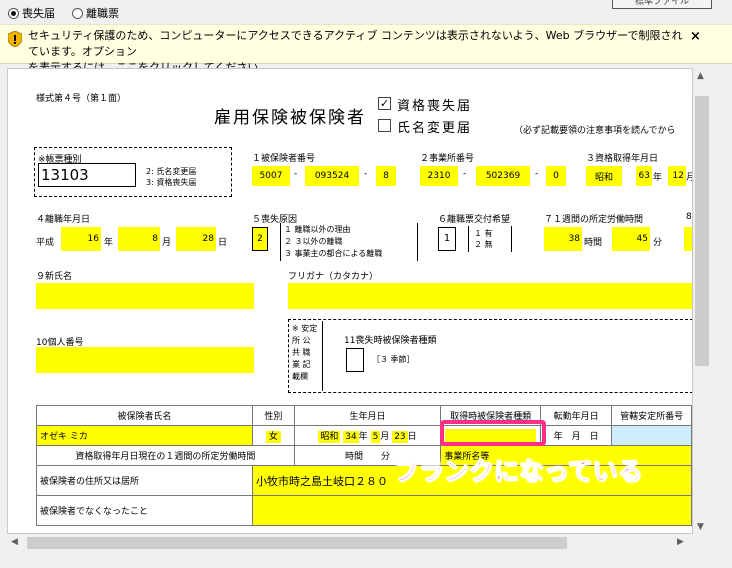  What do you see at coordinates (435, 128) in the screenshot?
I see `check-label: 氏名変更届` at bounding box center [435, 128].